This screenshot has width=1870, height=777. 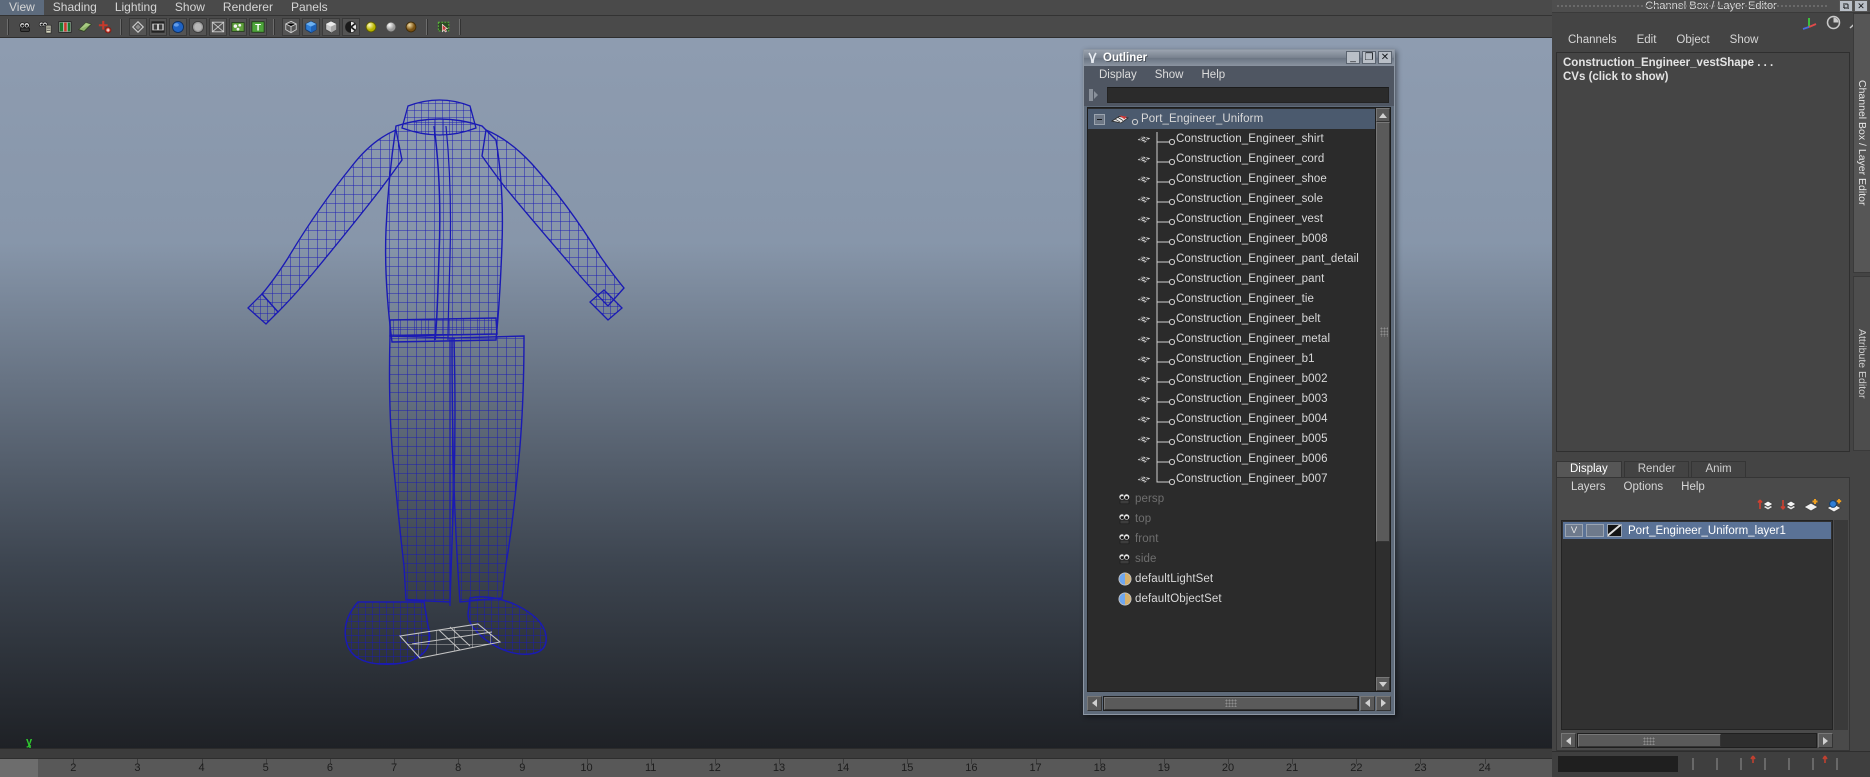 I want to click on outliner-item: defaultObjectSet, so click(x=1231, y=599).